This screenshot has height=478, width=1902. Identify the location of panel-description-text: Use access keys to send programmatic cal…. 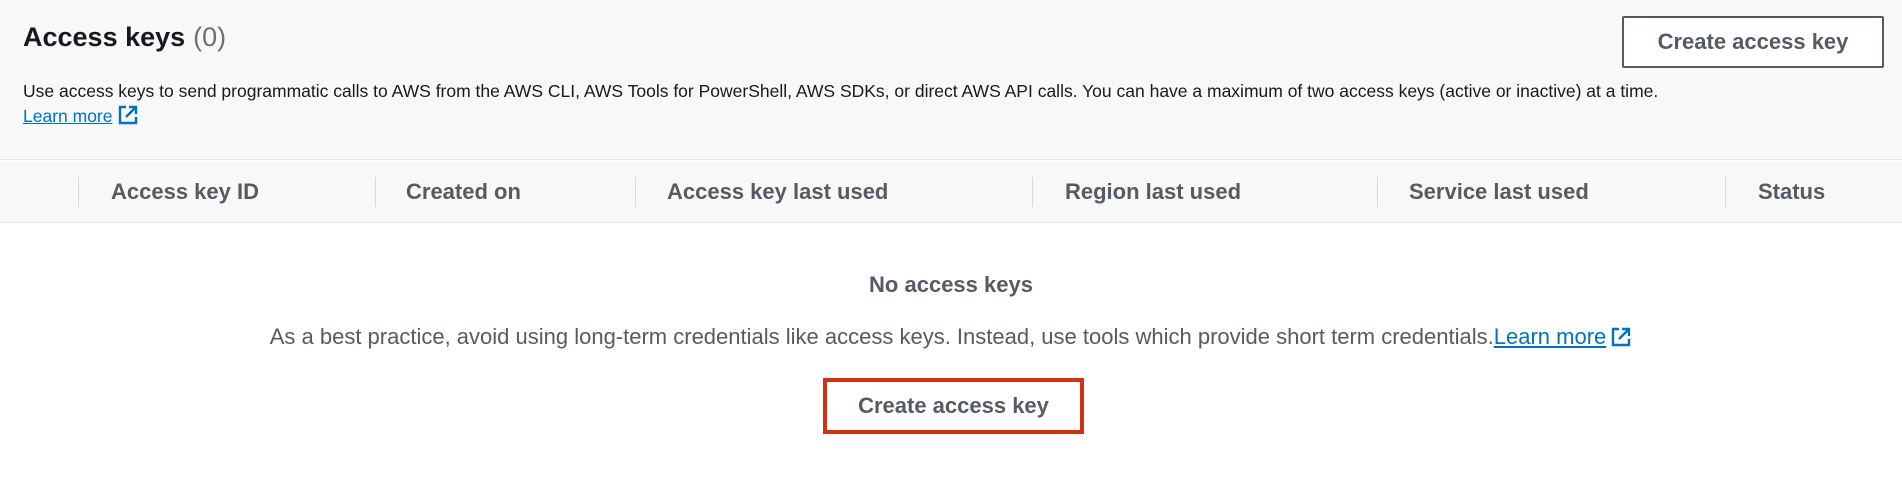
(841, 91).